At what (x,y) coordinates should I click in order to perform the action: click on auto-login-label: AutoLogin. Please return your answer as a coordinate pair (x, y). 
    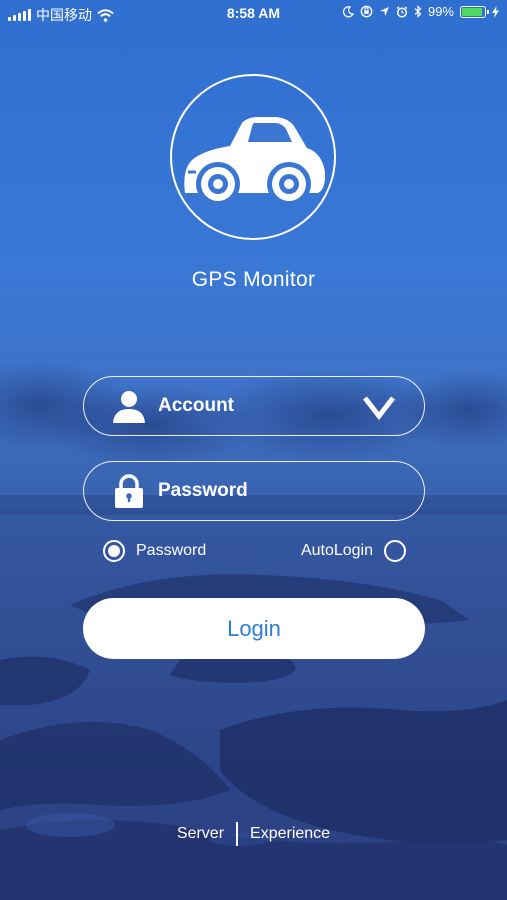
    Looking at the image, I should click on (336, 550).